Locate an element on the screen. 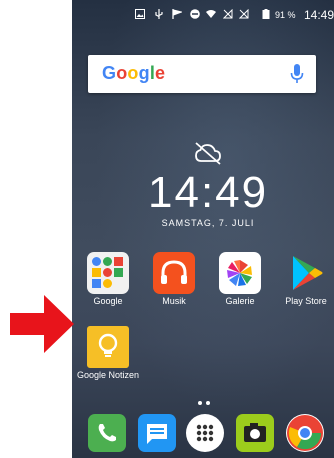 This screenshot has height=458, width=334. app-musik: Musik is located at coordinates (174, 282).